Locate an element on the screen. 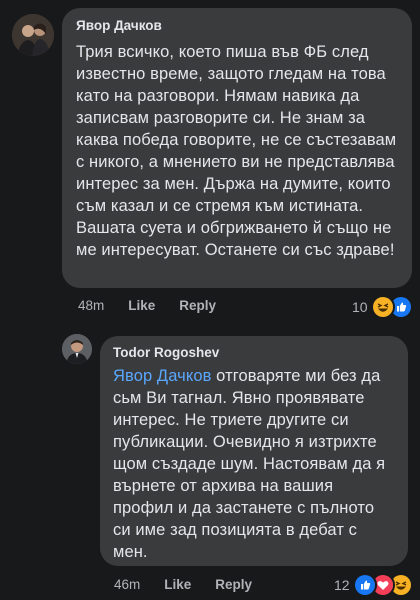 The image size is (420, 600). haha-icon is located at coordinates (382, 307).